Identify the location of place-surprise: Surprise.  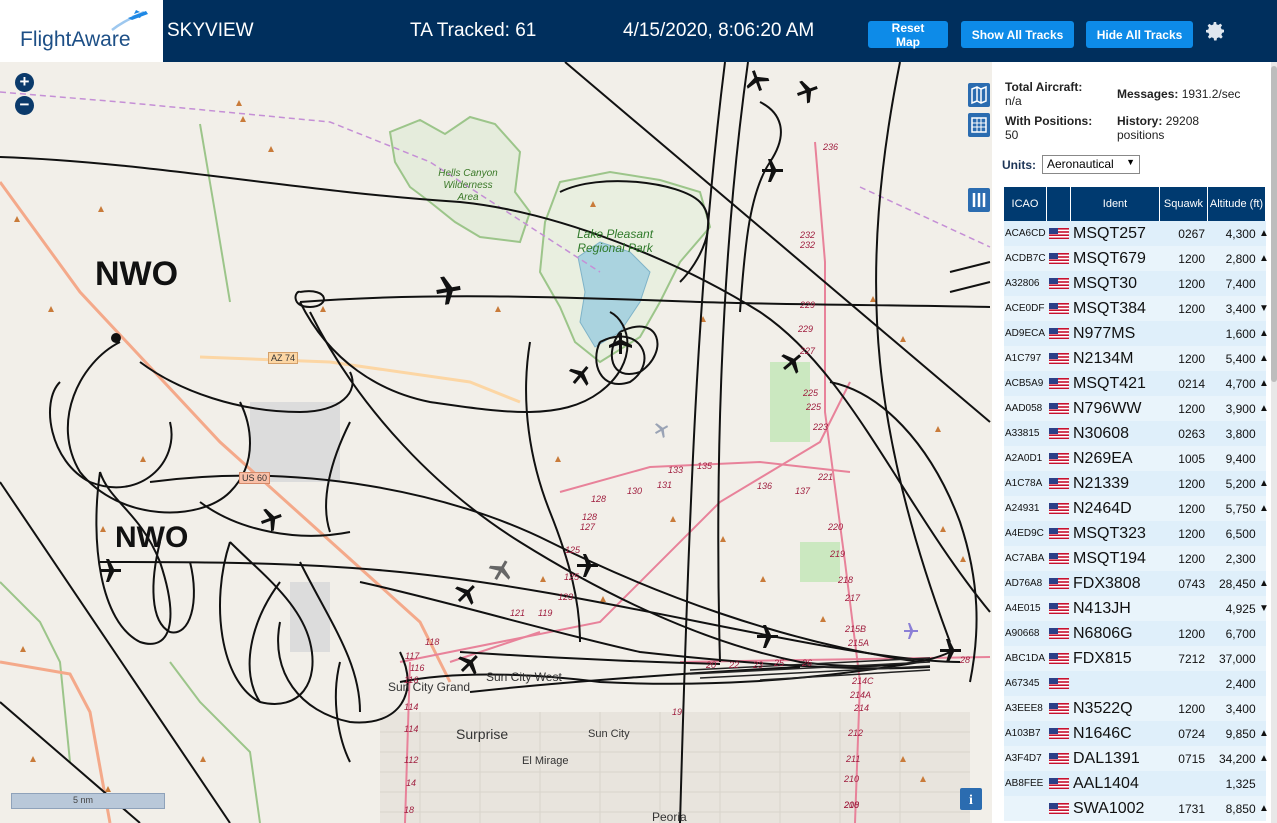
(482, 734).